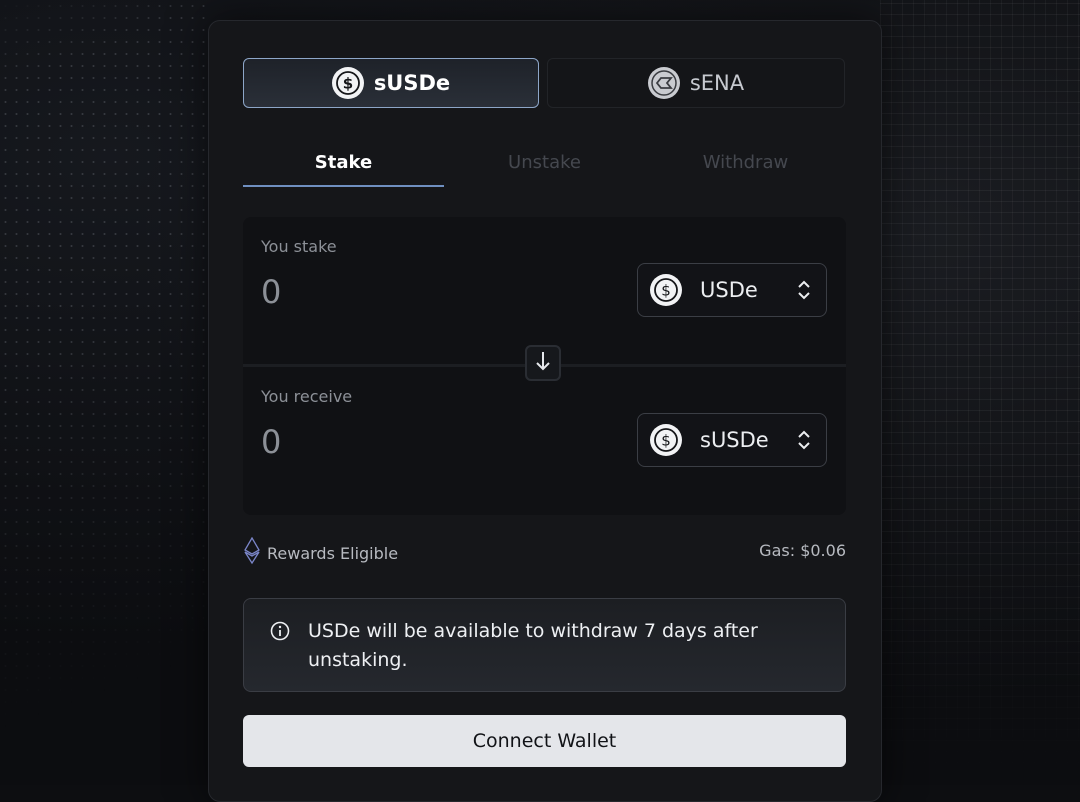 The image size is (1080, 802). What do you see at coordinates (411, 292) in the screenshot?
I see `stake-amount-input` at bounding box center [411, 292].